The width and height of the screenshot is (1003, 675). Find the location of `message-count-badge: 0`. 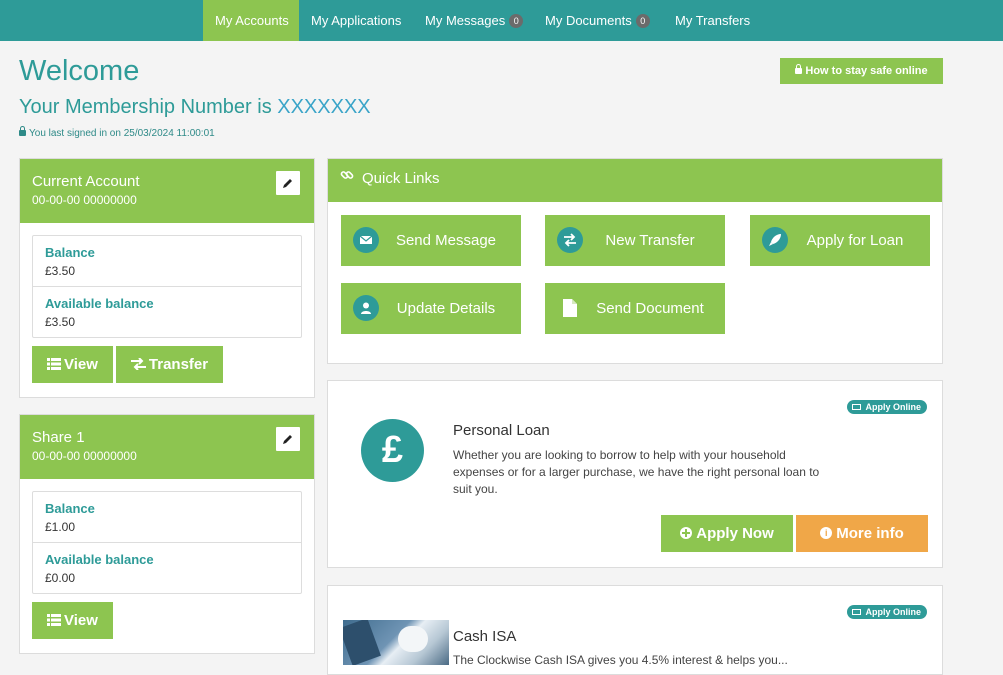

message-count-badge: 0 is located at coordinates (516, 20).